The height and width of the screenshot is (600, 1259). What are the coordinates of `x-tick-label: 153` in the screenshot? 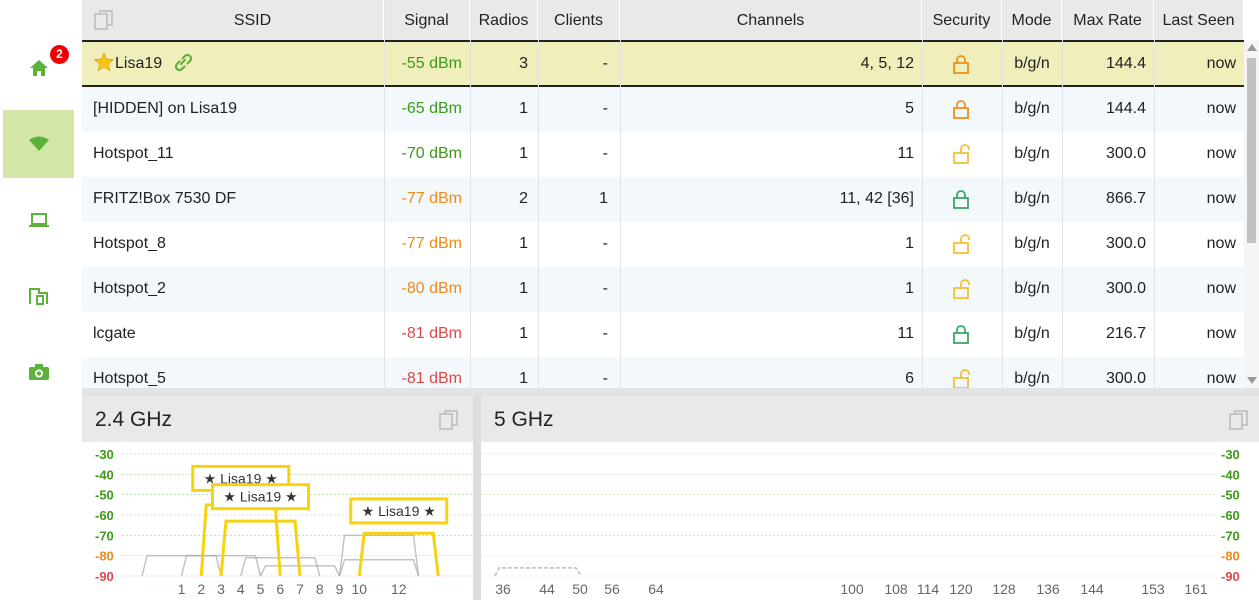 It's located at (1153, 589).